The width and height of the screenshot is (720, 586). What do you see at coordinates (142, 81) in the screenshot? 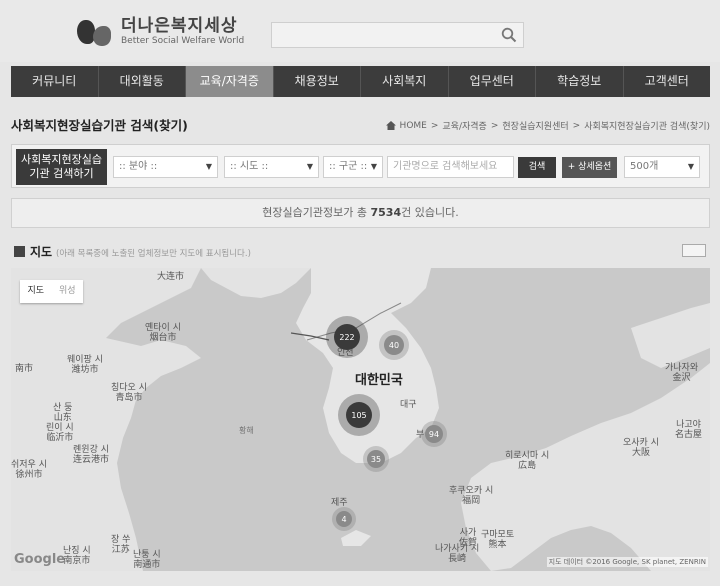
I see `nav-item-external-activities: 대외활동` at bounding box center [142, 81].